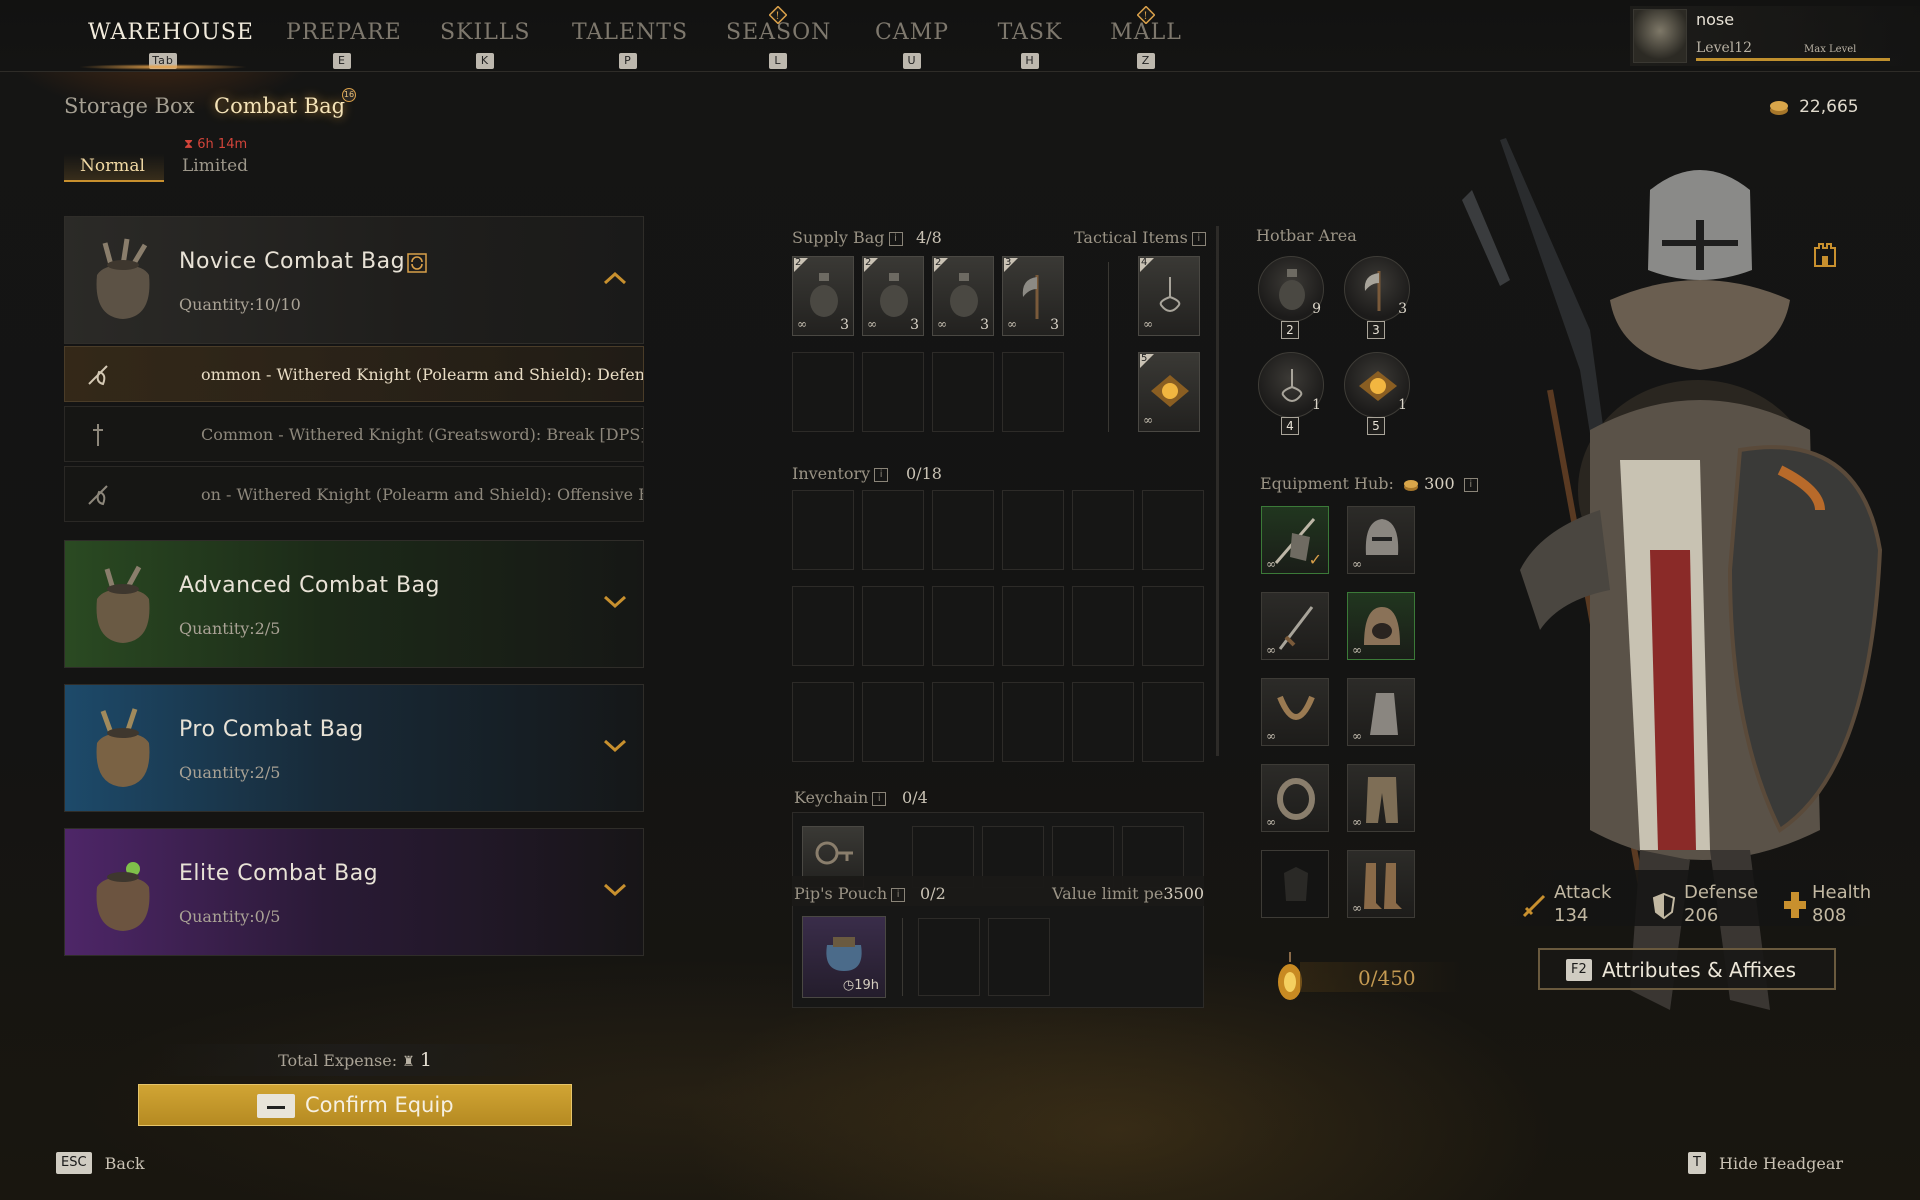 The width and height of the screenshot is (1920, 1200). Describe the element at coordinates (615, 278) in the screenshot. I see `chevron-up-icon` at that location.